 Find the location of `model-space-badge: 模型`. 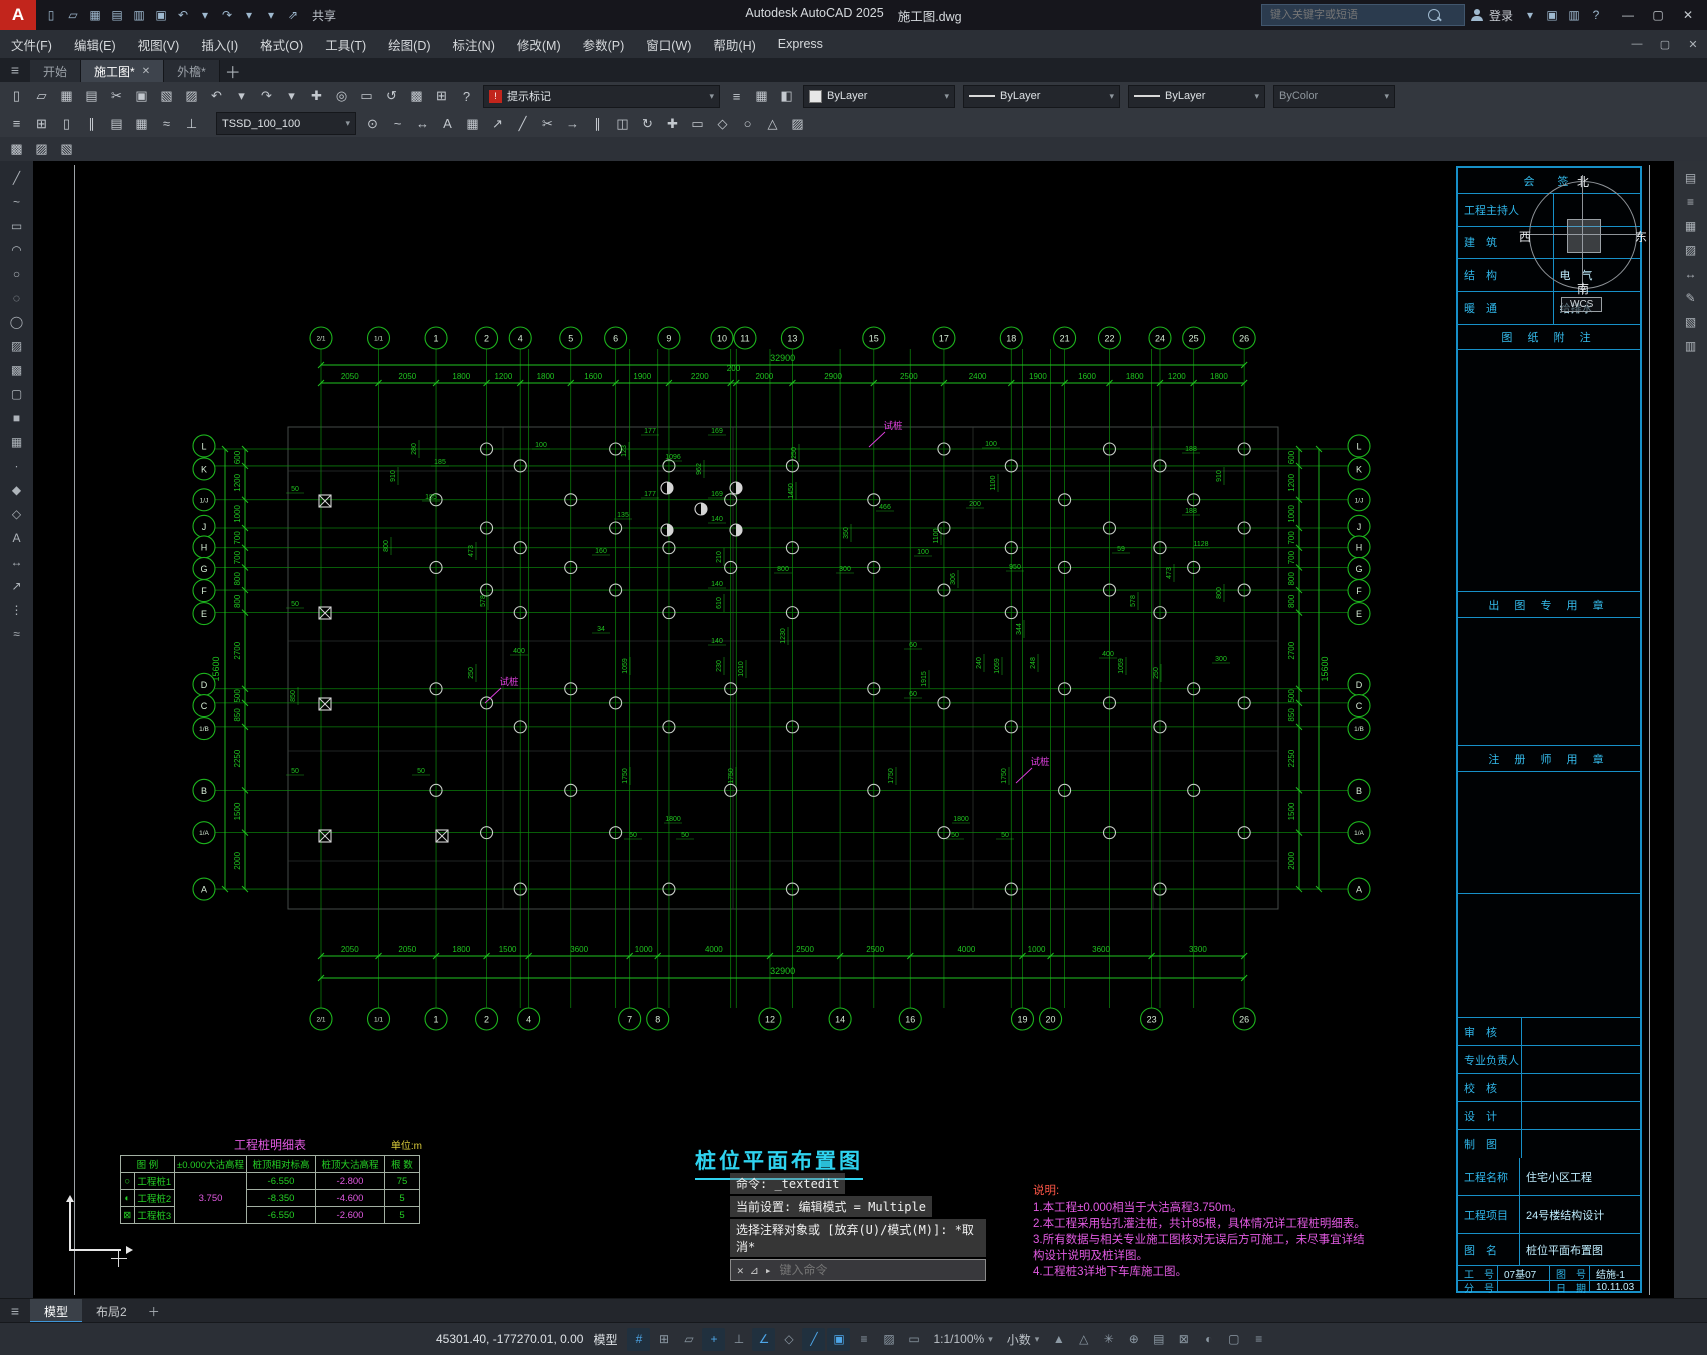

model-space-badge: 模型 is located at coordinates (605, 1339).